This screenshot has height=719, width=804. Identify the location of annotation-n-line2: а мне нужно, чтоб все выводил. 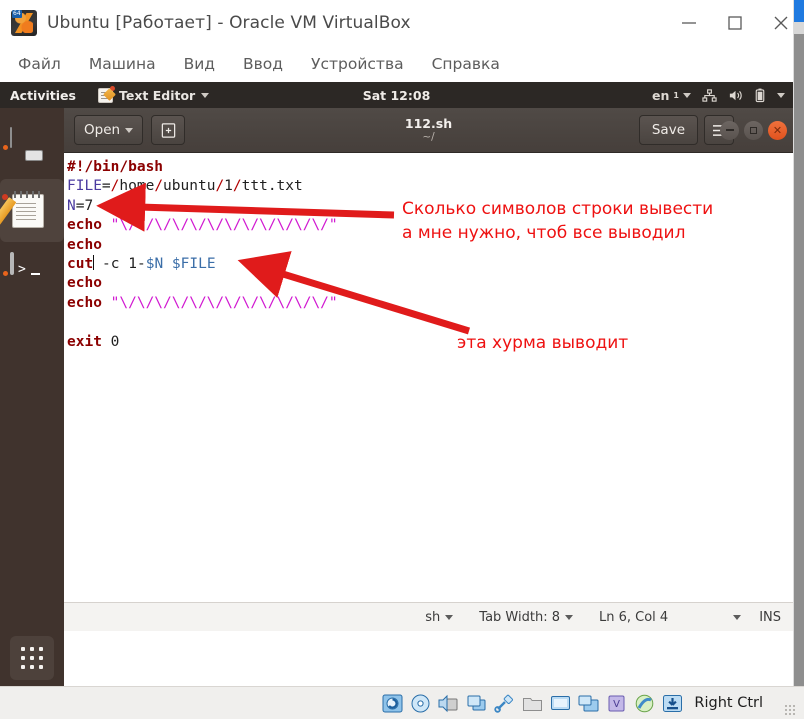
(544, 233).